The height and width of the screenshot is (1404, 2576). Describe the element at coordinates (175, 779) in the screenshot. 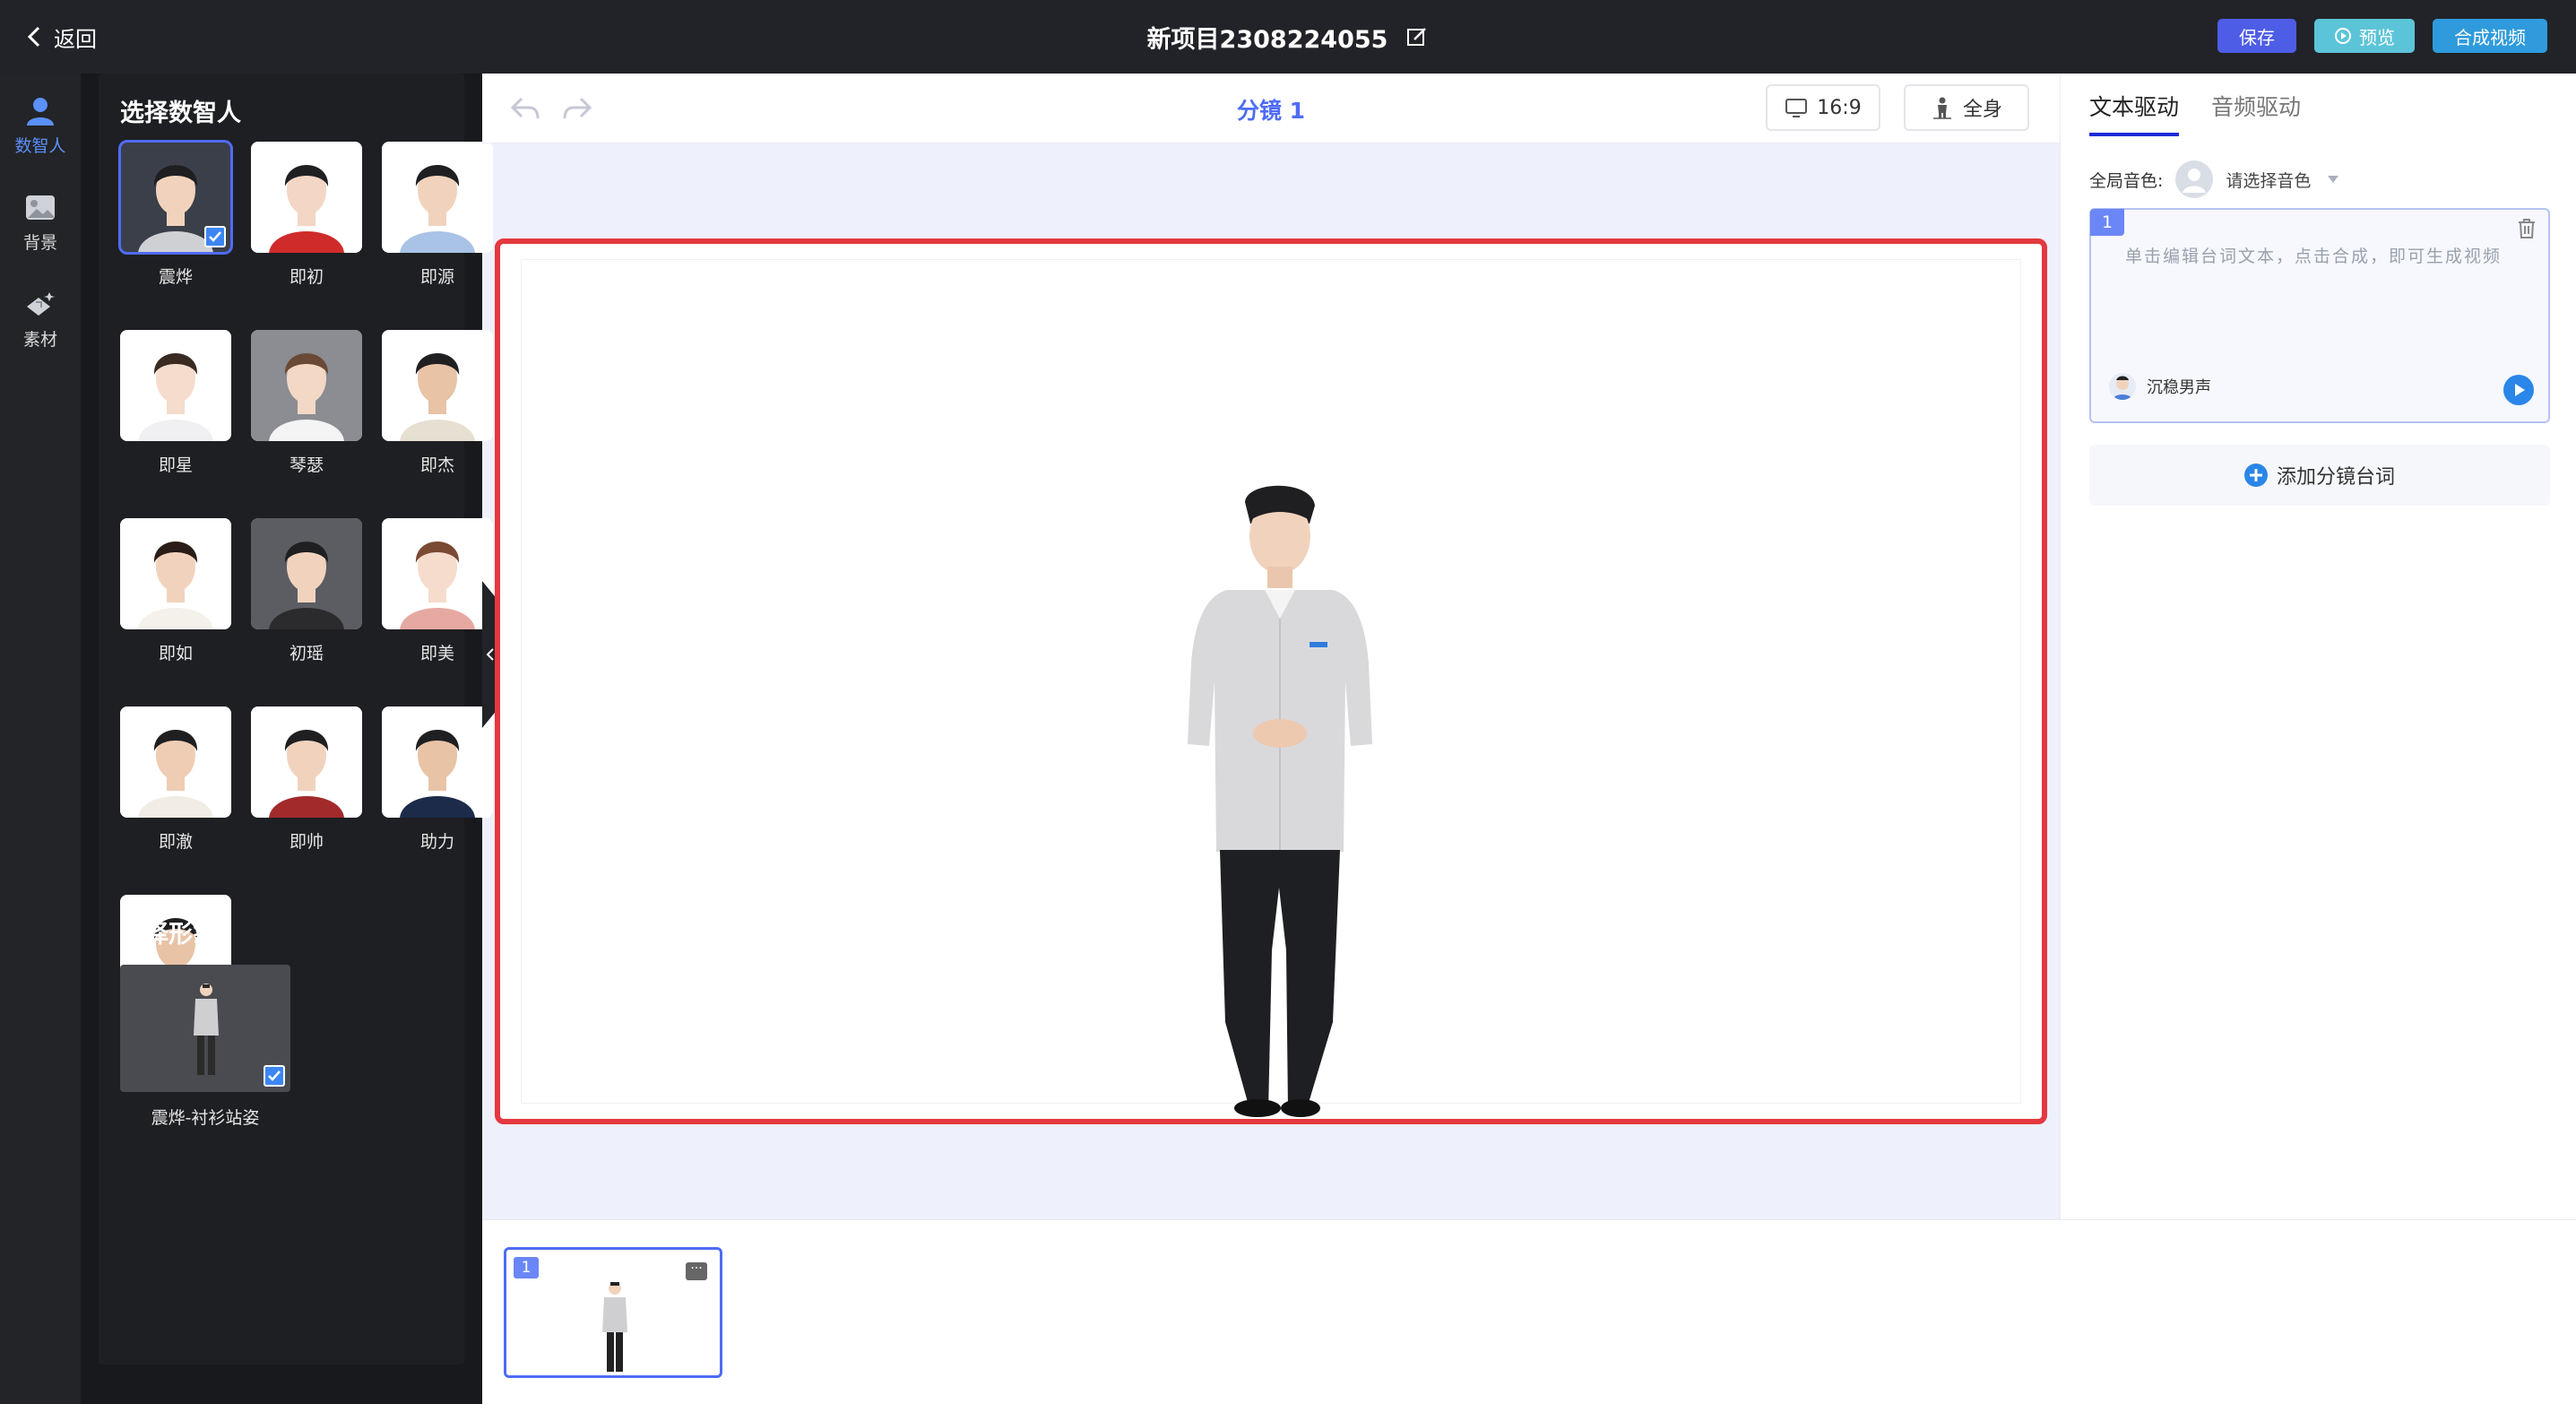

I see `avatar-option: 即澈` at that location.